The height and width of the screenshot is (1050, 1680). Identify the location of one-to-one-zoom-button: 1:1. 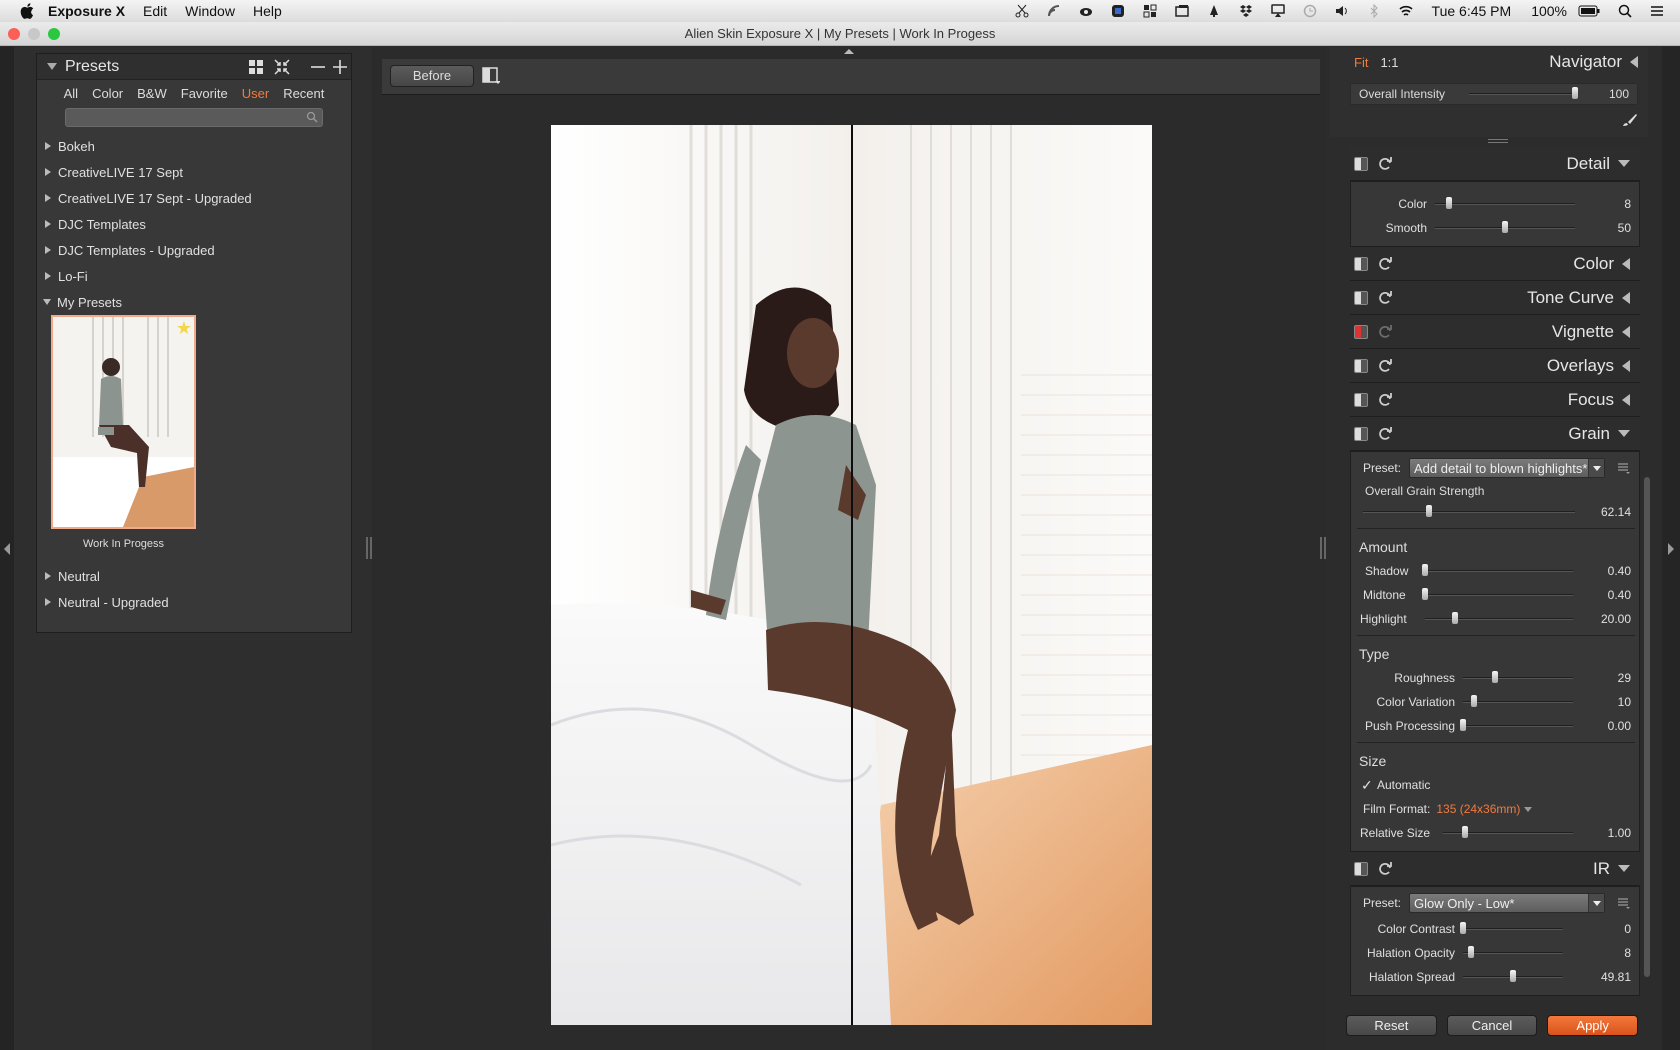
(1389, 62).